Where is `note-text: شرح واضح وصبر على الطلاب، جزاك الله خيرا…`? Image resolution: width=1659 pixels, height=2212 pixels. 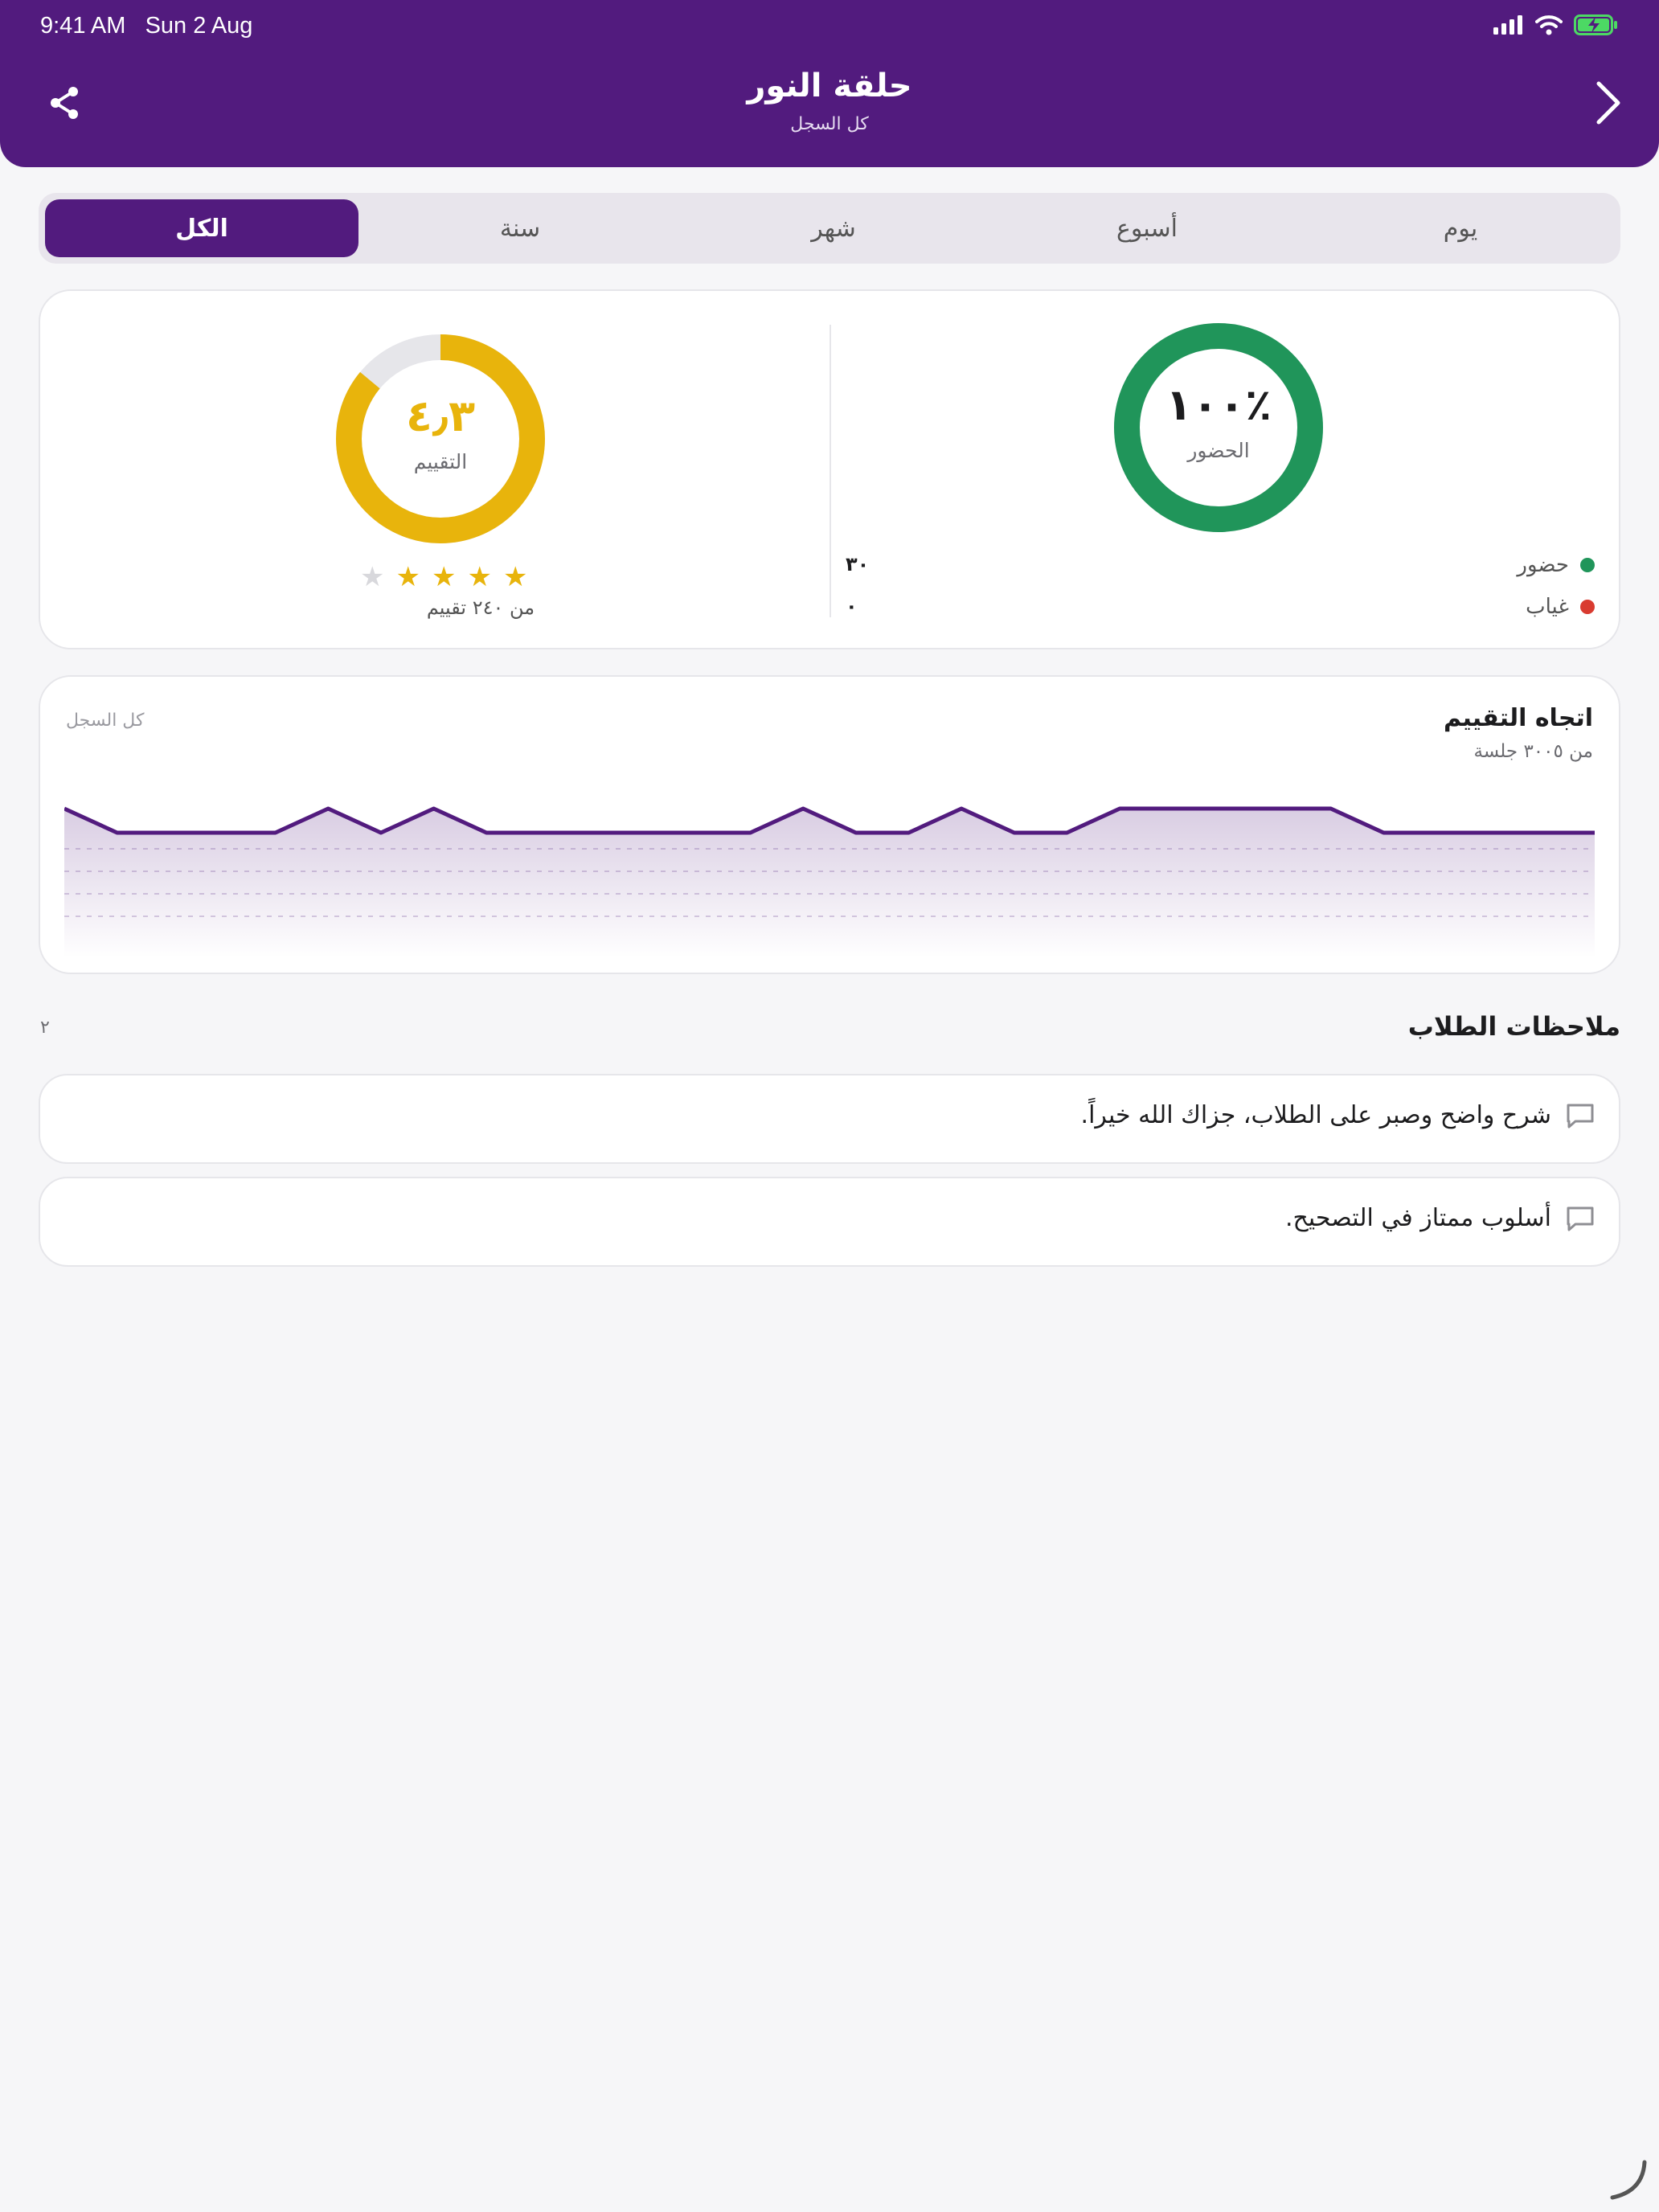 note-text: شرح واضح وصبر على الطلاب، جزاك الله خيرا… is located at coordinates (1315, 1115).